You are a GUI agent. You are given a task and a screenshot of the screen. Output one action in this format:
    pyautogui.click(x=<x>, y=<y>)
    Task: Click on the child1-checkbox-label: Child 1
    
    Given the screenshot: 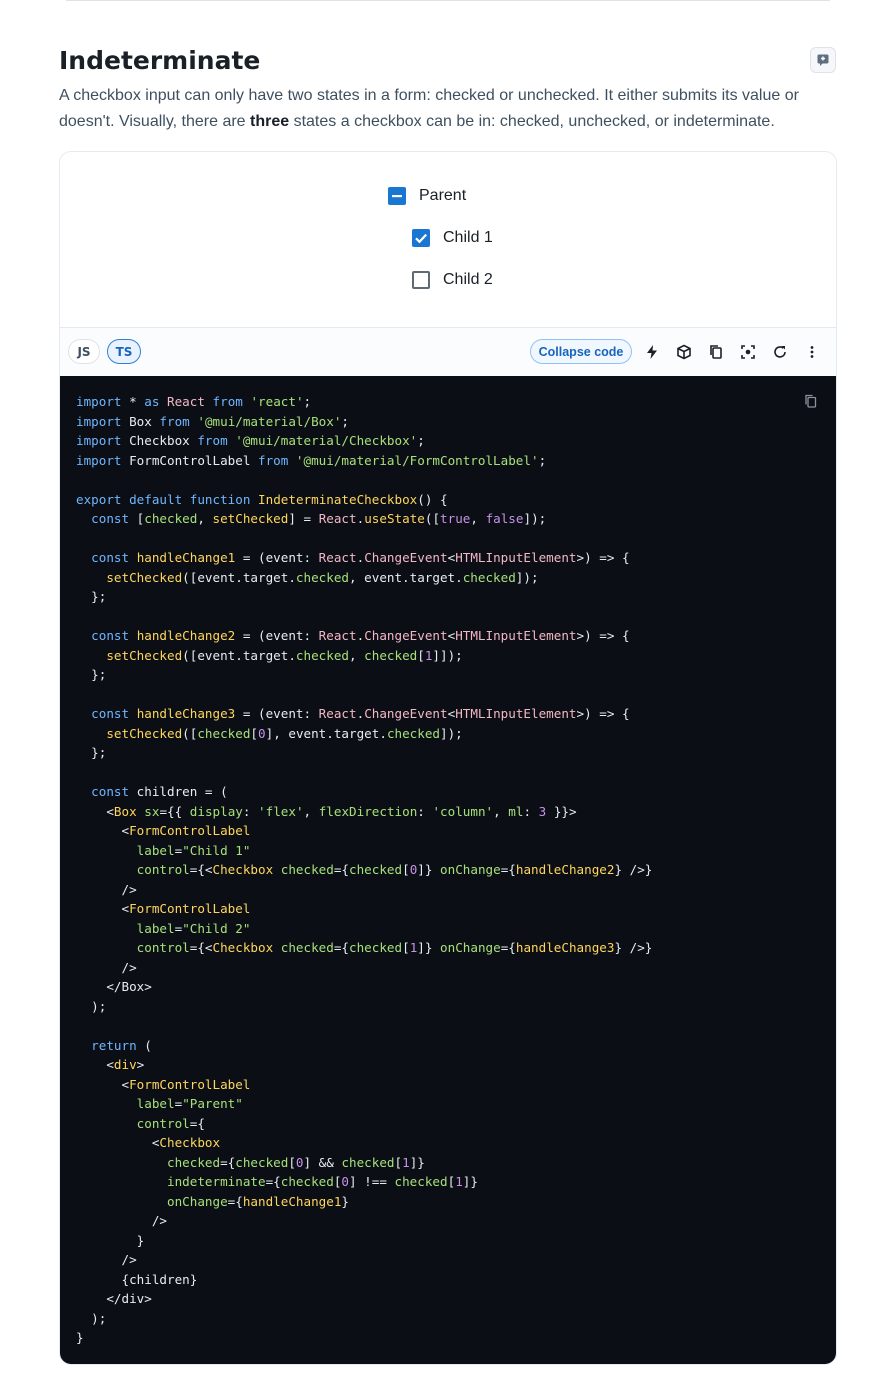 What is the action you would take?
    pyautogui.click(x=468, y=237)
    